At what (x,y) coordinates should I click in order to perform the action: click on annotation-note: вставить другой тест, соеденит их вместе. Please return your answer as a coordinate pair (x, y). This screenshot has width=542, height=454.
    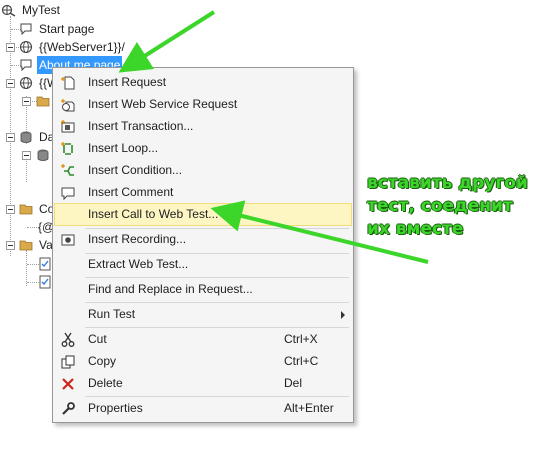
    Looking at the image, I should click on (454, 206).